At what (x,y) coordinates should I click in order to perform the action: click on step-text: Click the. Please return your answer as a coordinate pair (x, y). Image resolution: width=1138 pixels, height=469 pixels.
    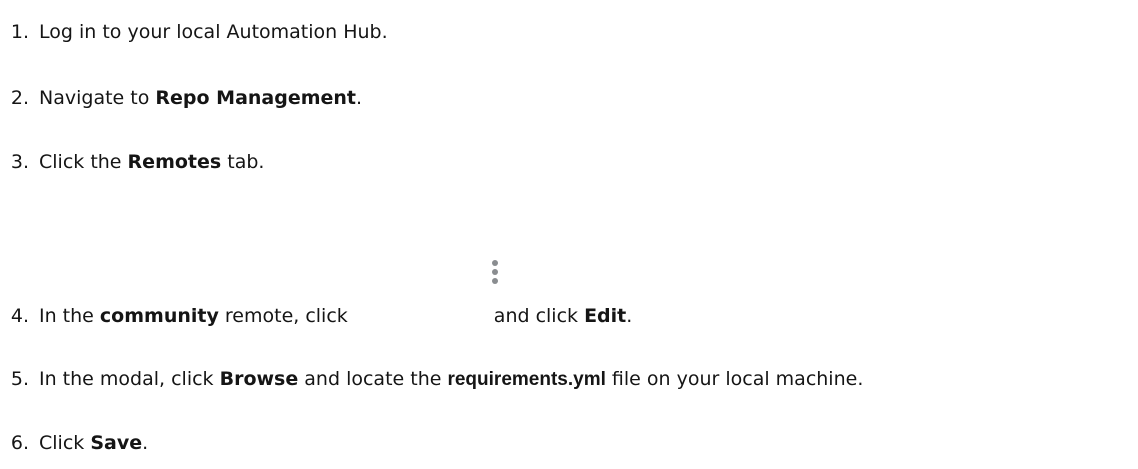
    Looking at the image, I should click on (83, 162).